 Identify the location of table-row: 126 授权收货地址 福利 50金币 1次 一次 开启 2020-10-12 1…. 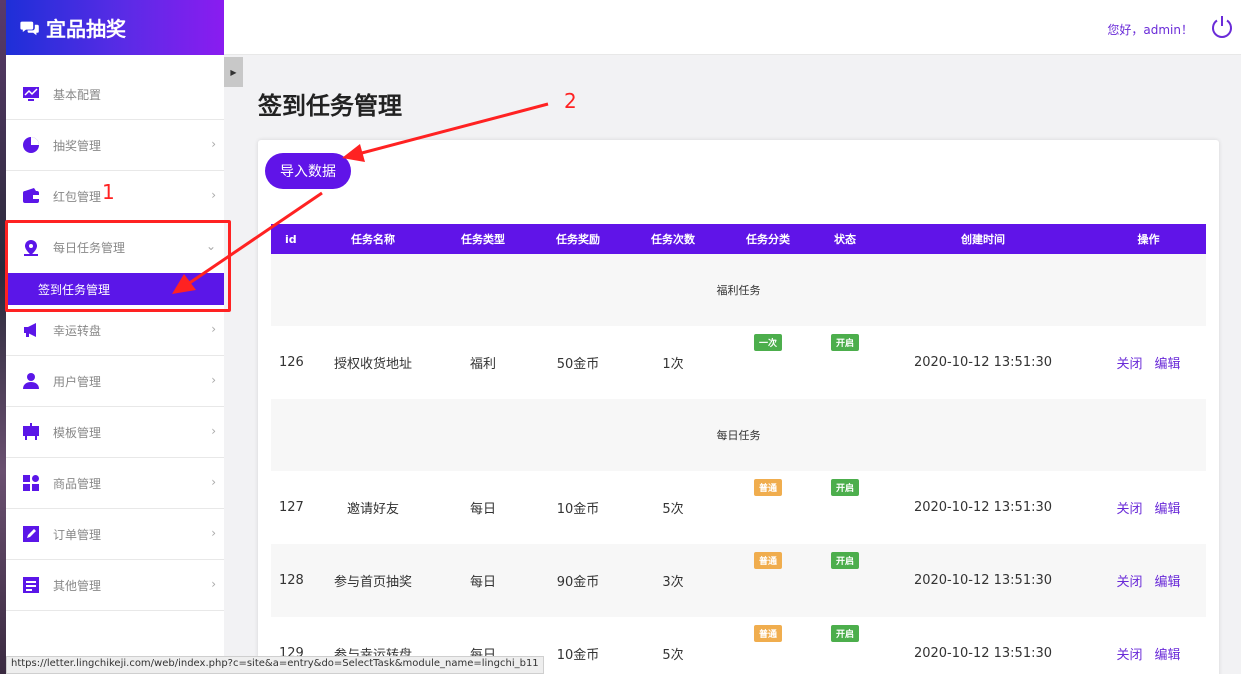
(738, 362).